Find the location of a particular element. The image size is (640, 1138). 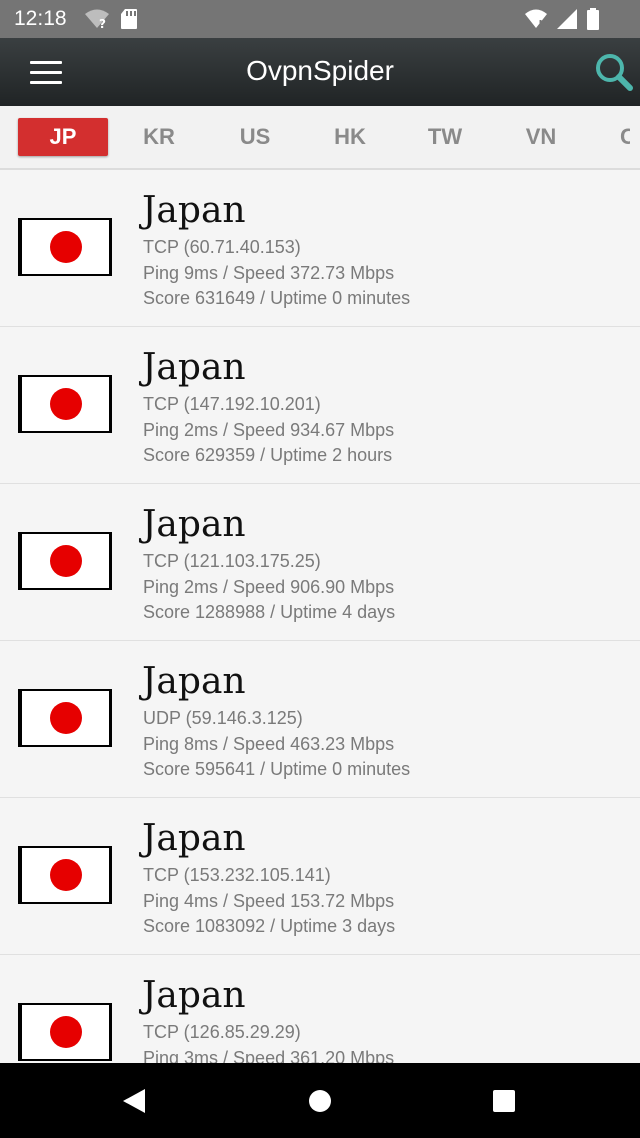

app-bar: OvpnSpider is located at coordinates (320, 72).